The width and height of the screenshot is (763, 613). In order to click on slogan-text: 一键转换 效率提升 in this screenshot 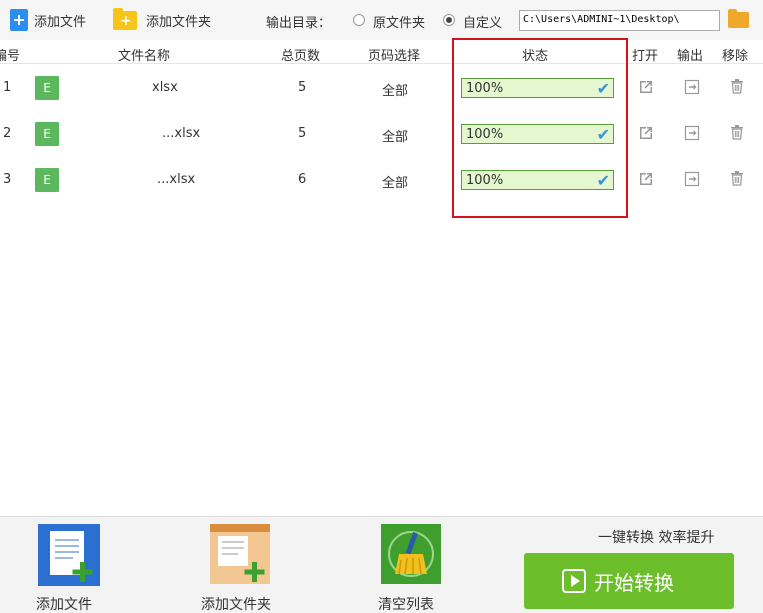, I will do `click(656, 538)`.